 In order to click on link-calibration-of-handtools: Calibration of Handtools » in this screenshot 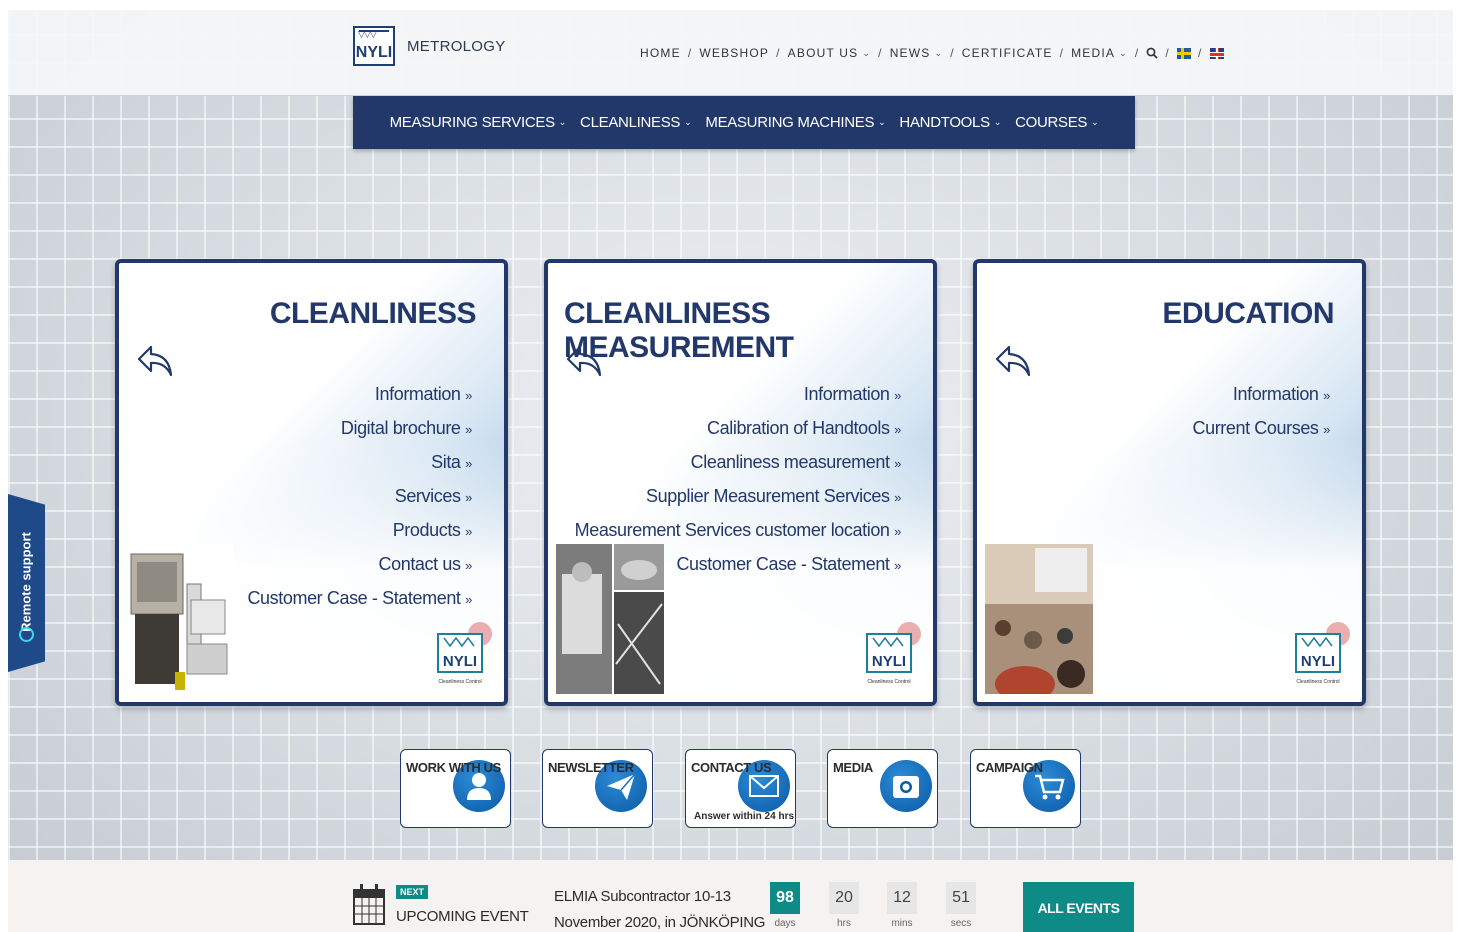, I will do `click(738, 429)`.